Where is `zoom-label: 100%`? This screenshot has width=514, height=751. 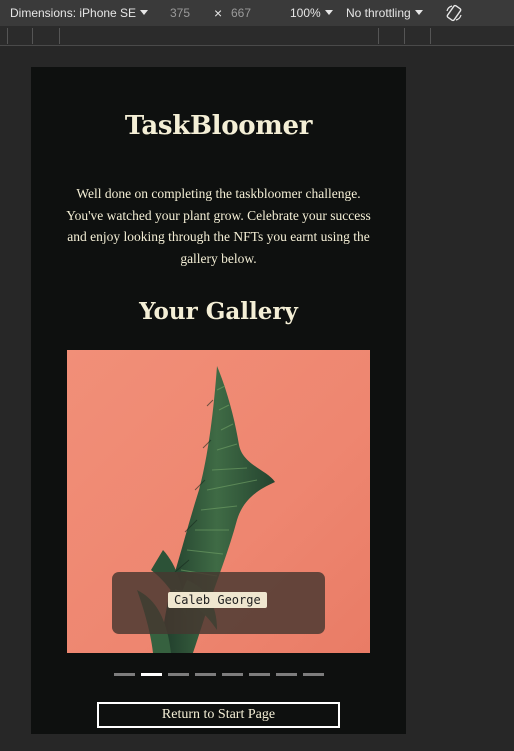
zoom-label: 100% is located at coordinates (305, 13).